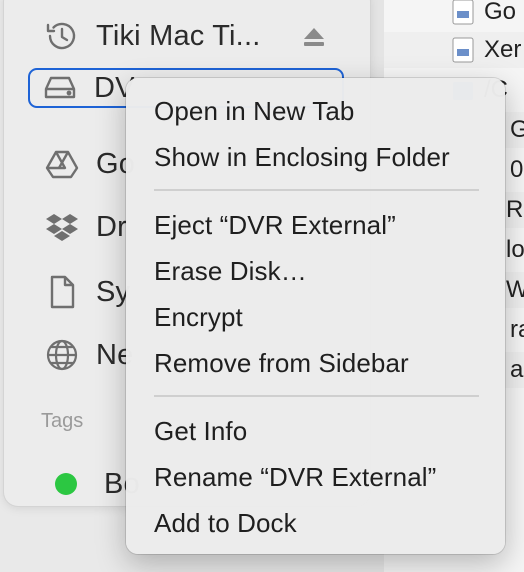  Describe the element at coordinates (254, 111) in the screenshot. I see `menu-item-open-in-new-tab: Open in New Tab` at that location.